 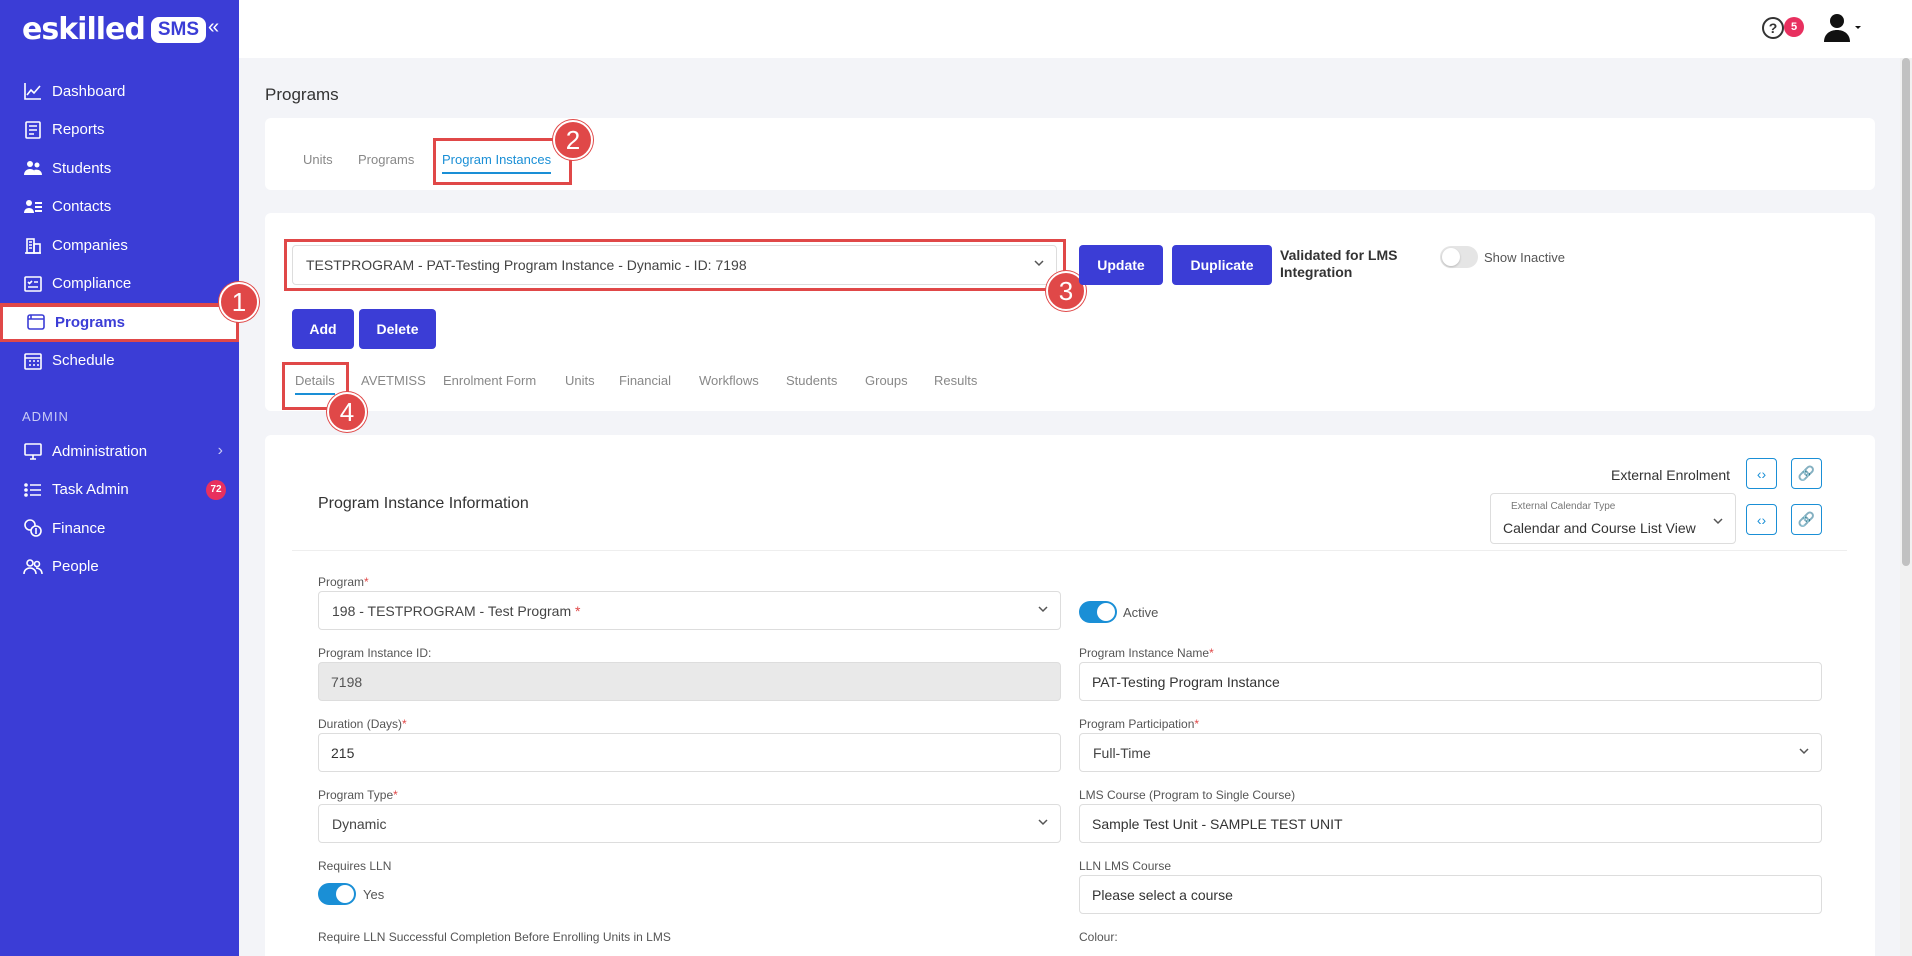 I want to click on logo: eskilled SMS, so click(x=114, y=29).